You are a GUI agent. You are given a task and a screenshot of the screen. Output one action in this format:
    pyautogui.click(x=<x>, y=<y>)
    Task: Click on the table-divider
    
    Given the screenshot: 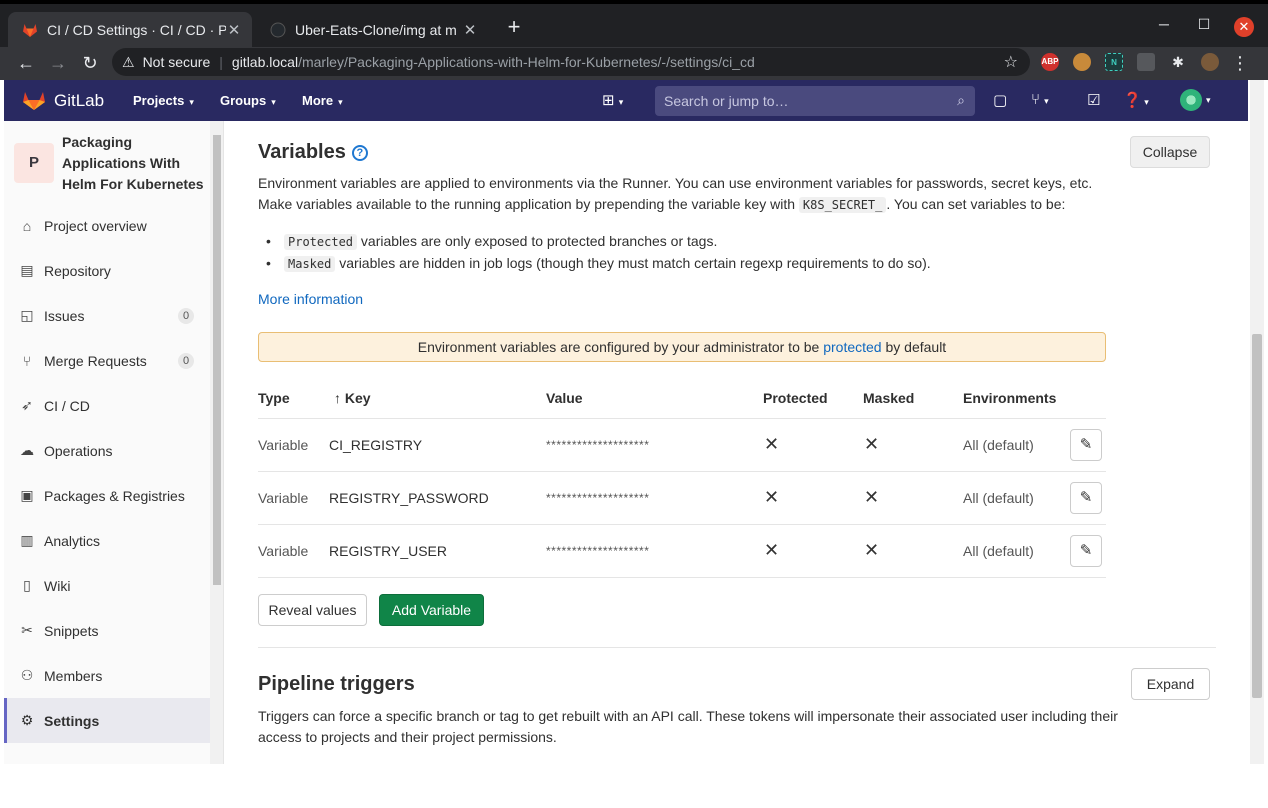 What is the action you would take?
    pyautogui.click(x=682, y=524)
    